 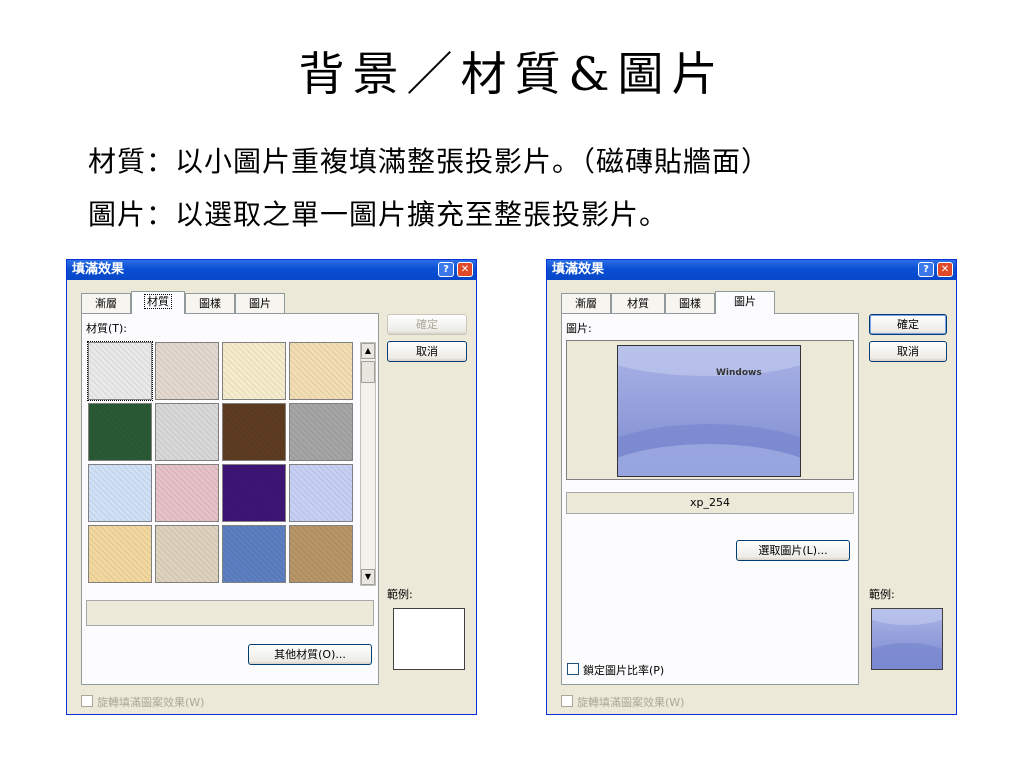 I want to click on tab-texture-label: 材質, so click(x=158, y=301).